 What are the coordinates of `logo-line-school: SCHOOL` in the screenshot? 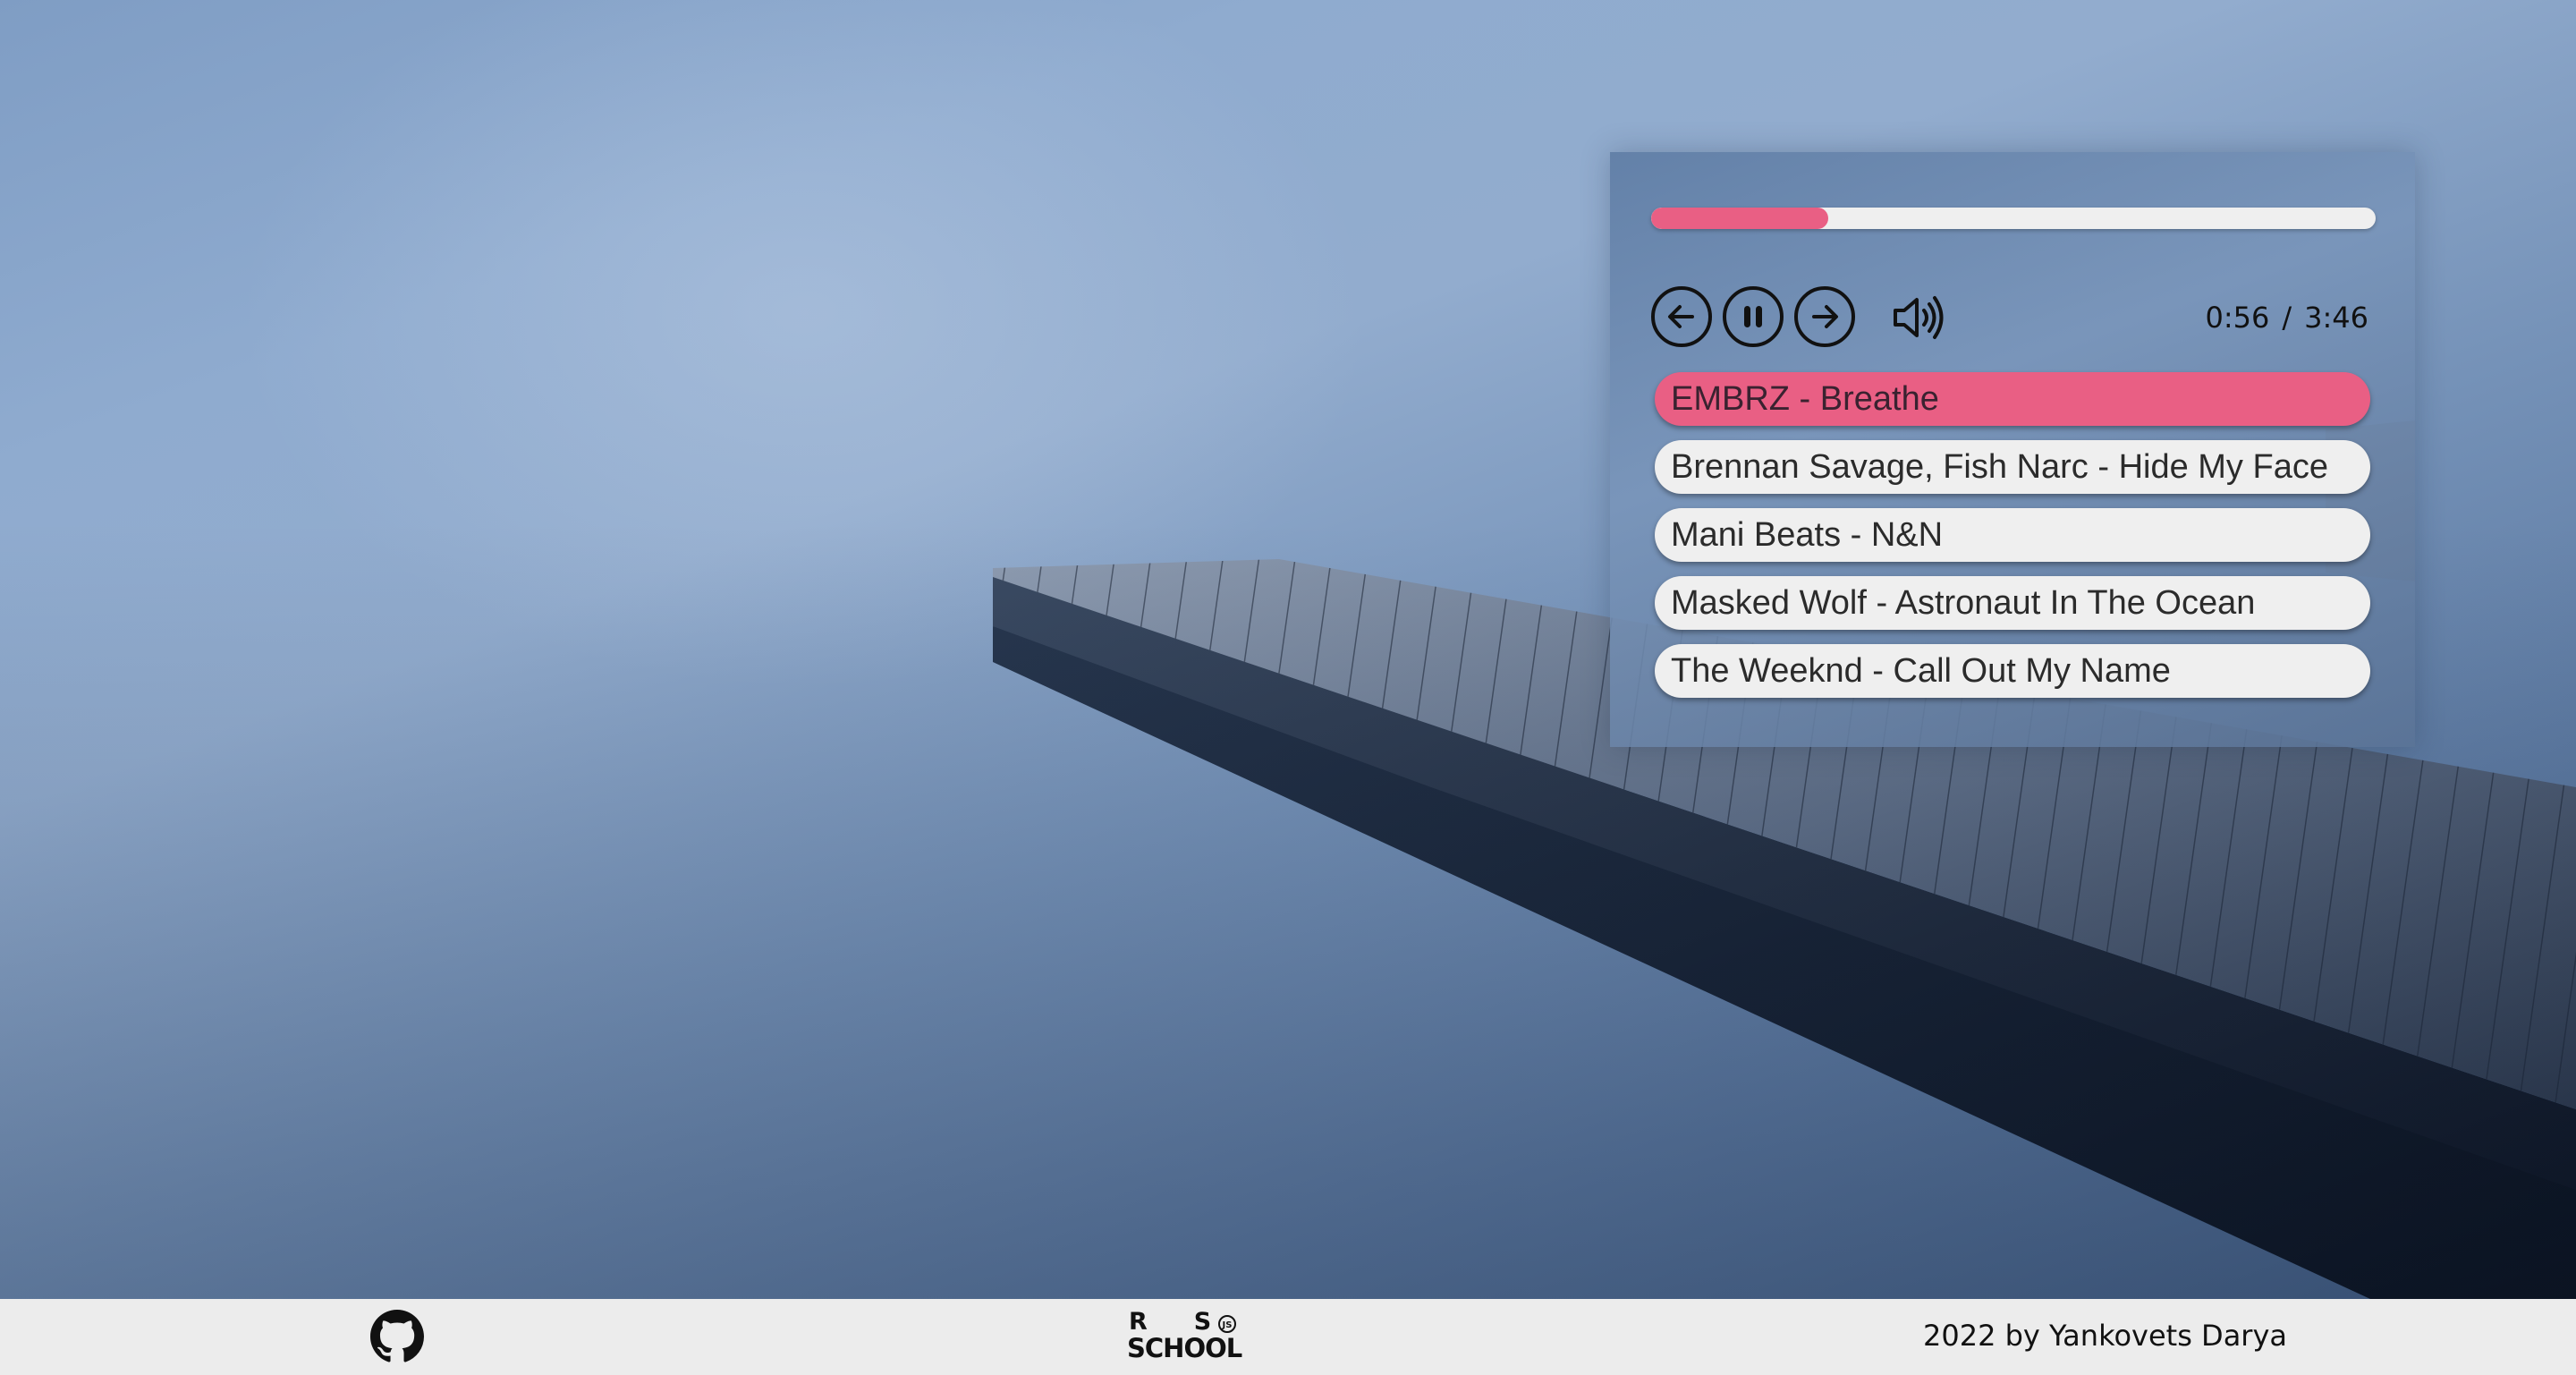 It's located at (1184, 1348).